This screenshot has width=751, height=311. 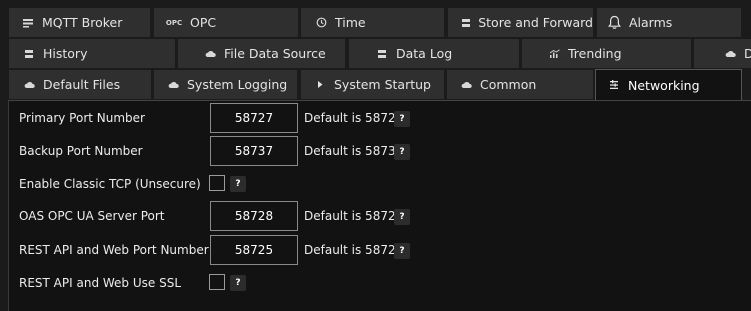 I want to click on tab-file-data-source: File Data Source, so click(x=261, y=53).